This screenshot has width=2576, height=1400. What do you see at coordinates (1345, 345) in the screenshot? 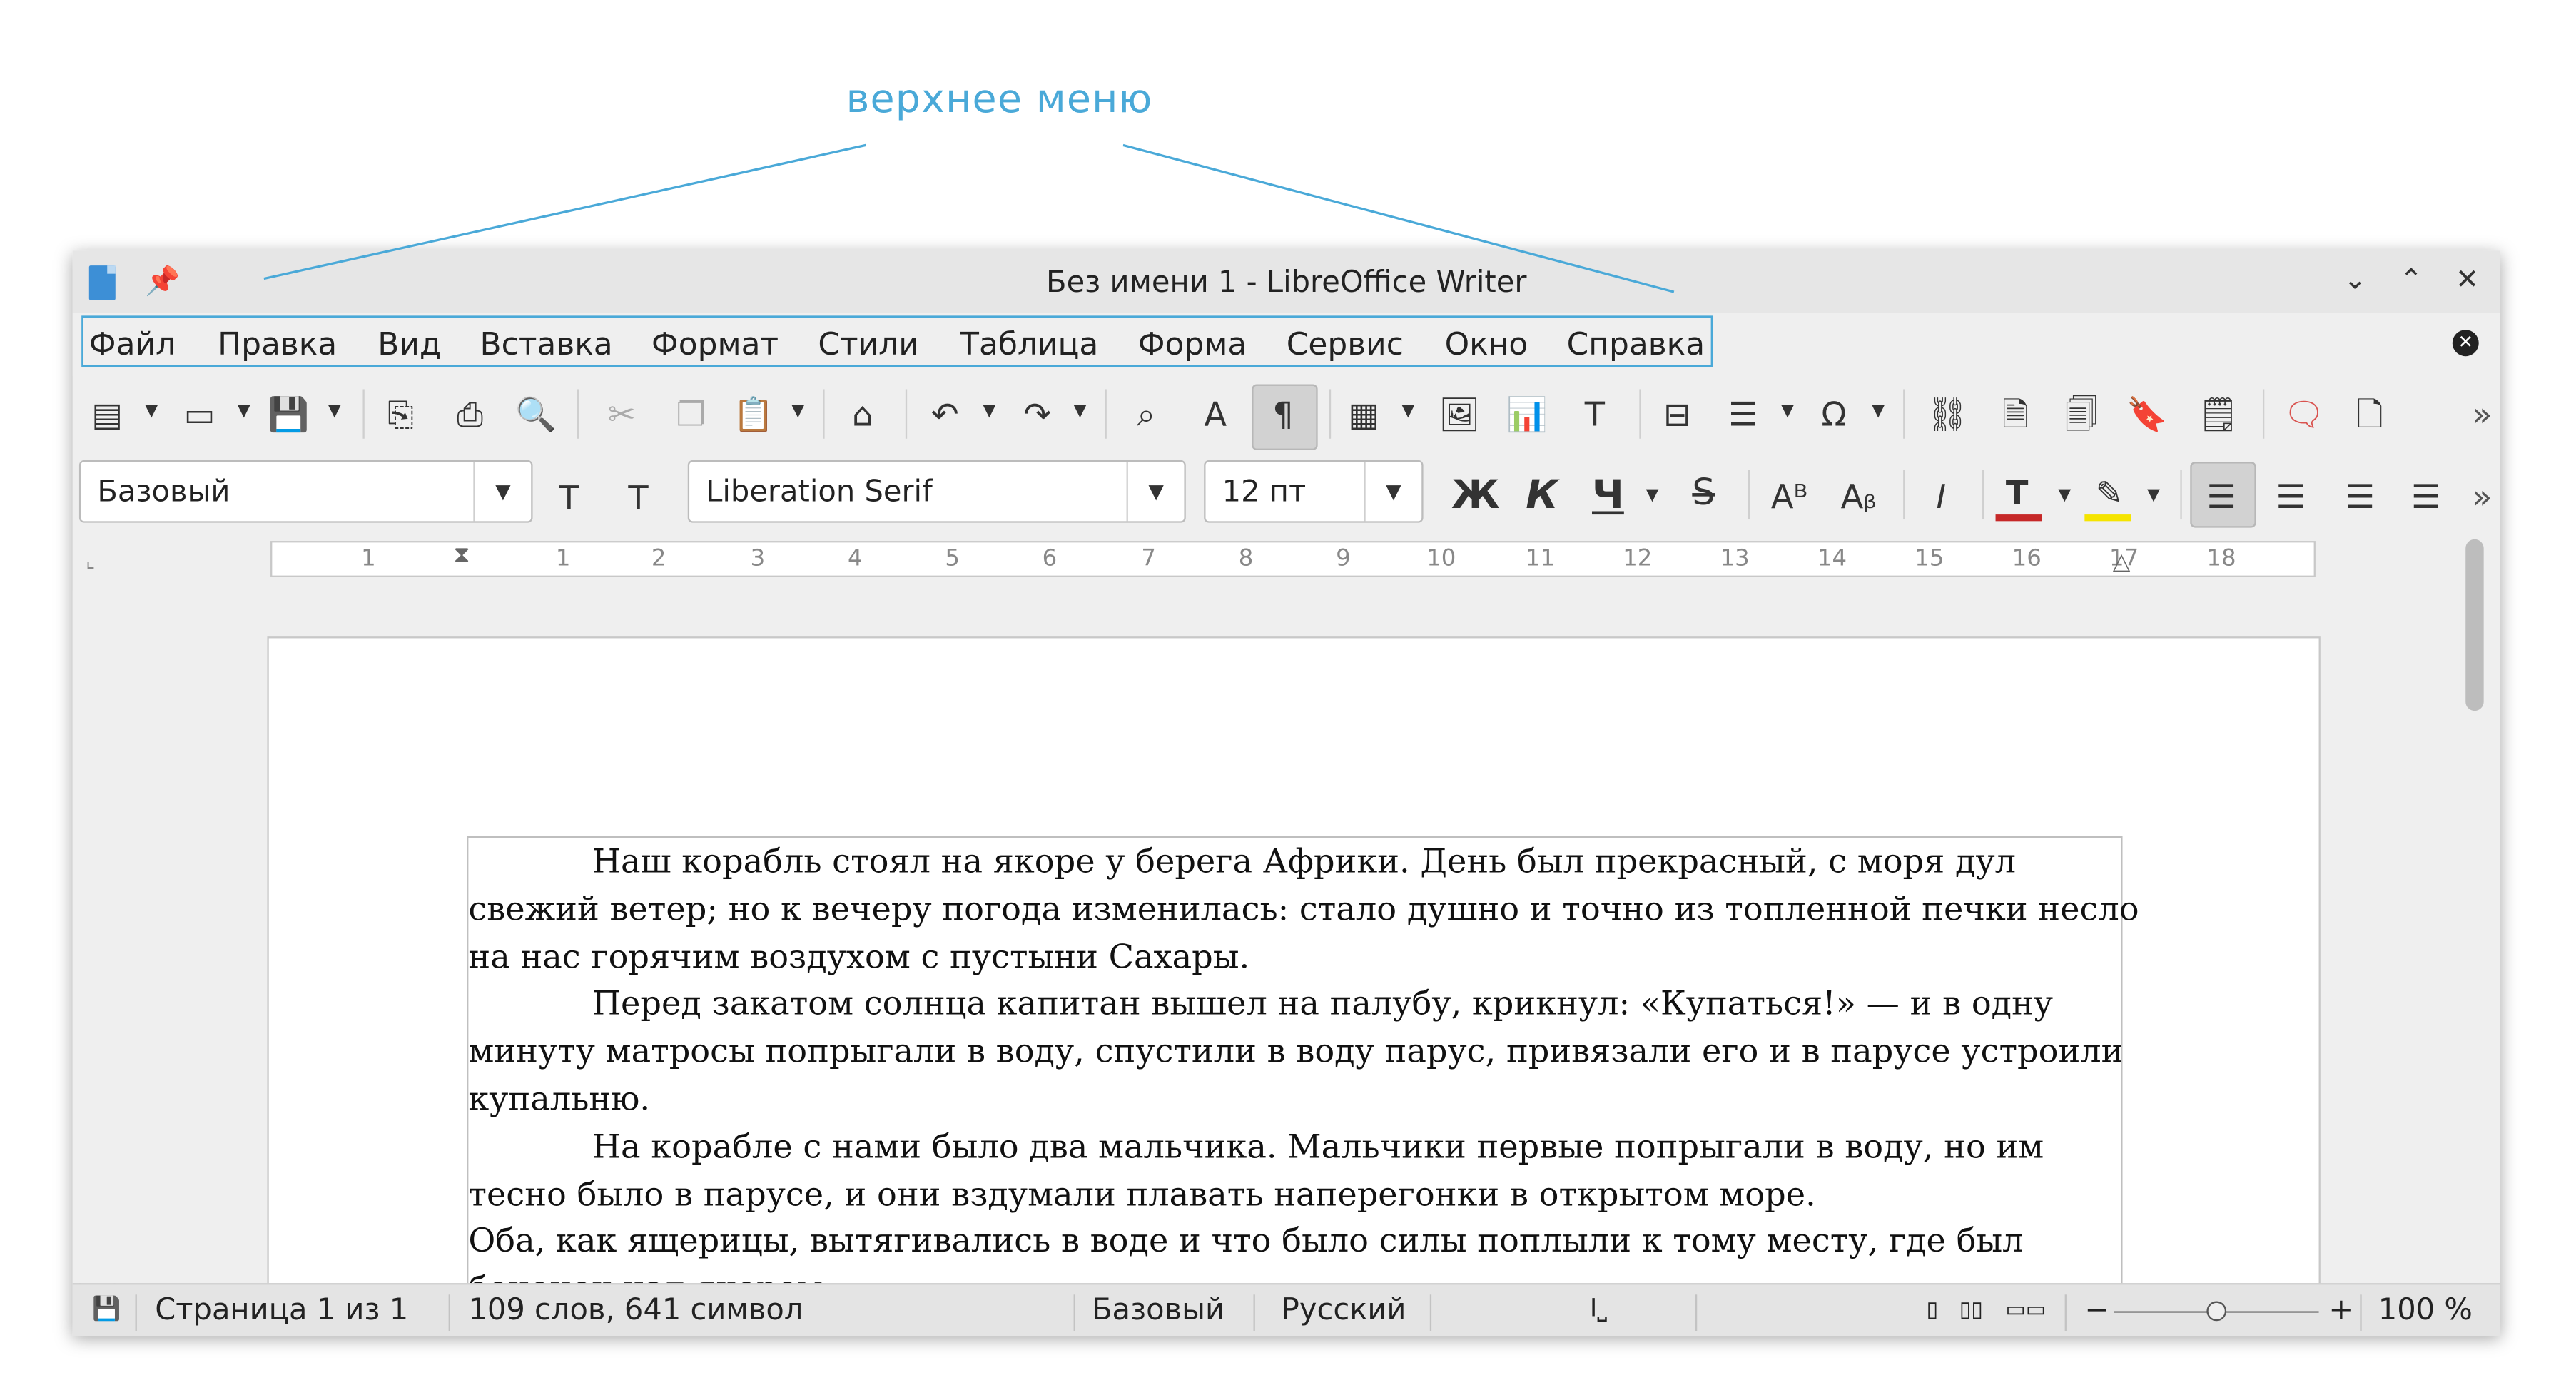
I see `menu-tools: Сервис` at bounding box center [1345, 345].